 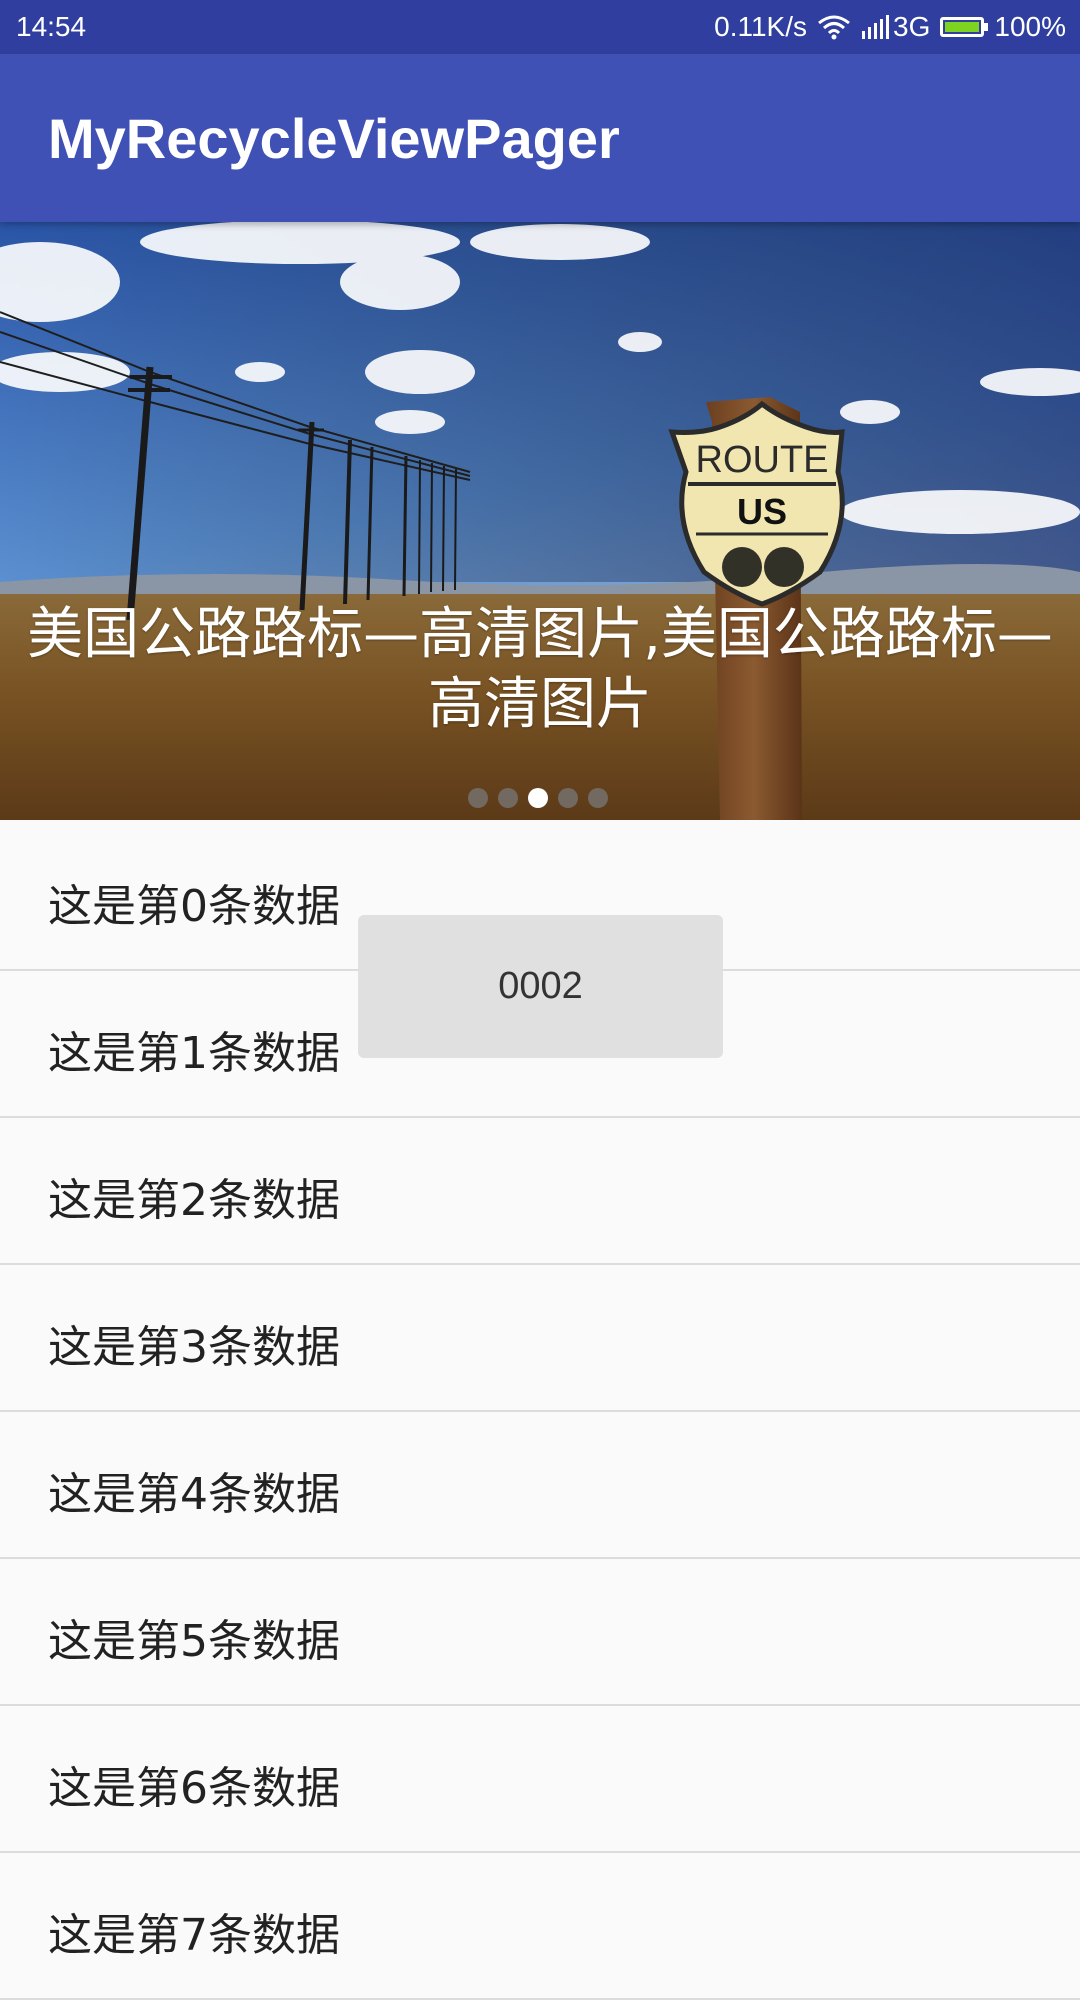 I want to click on list-item-label: 这是第3条数据, so click(x=194, y=1347).